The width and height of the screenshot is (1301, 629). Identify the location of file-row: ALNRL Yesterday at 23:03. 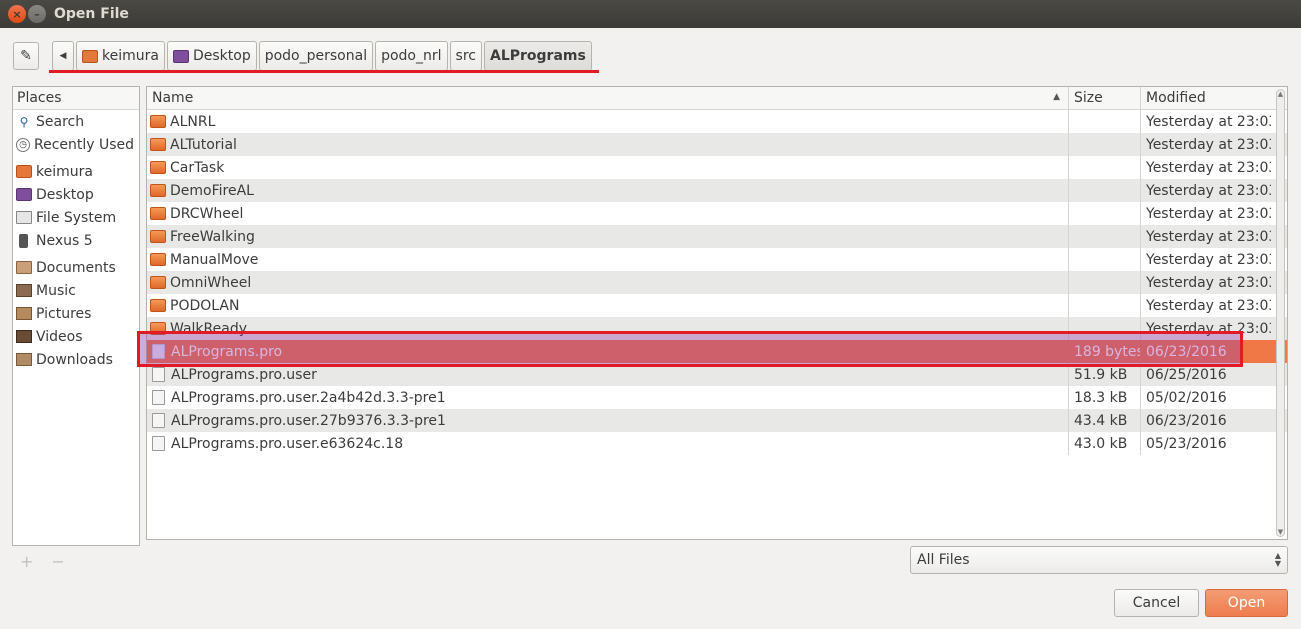
(717, 121).